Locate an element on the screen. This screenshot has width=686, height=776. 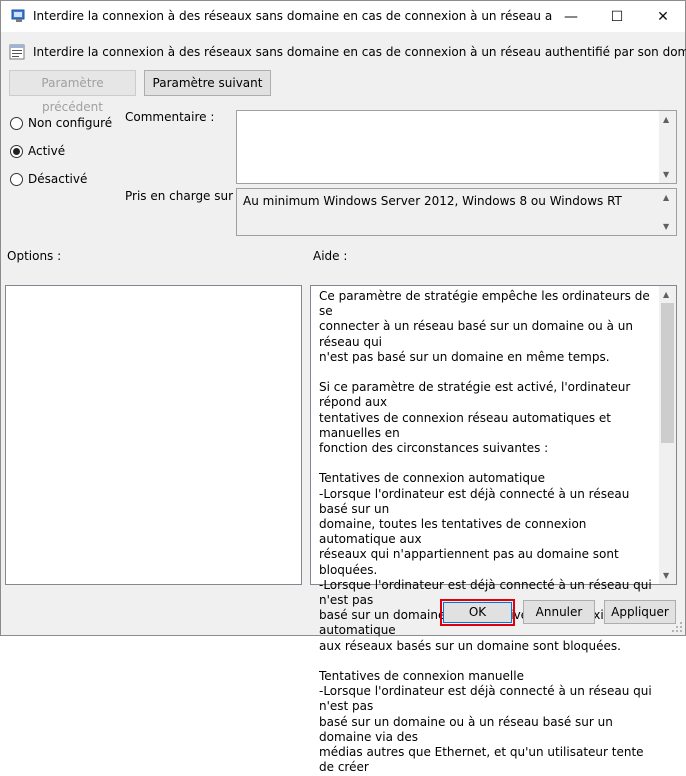
radio-enabled: Activé is located at coordinates (37, 151).